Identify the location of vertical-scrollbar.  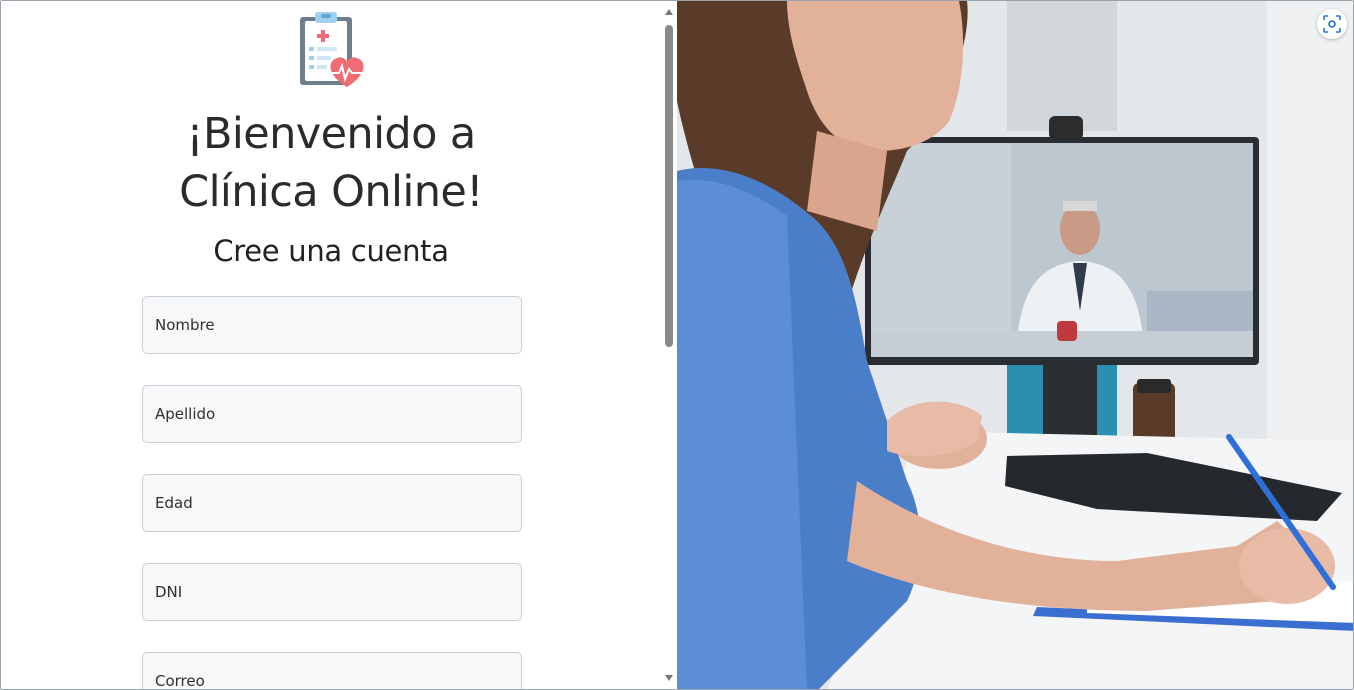
(669, 345).